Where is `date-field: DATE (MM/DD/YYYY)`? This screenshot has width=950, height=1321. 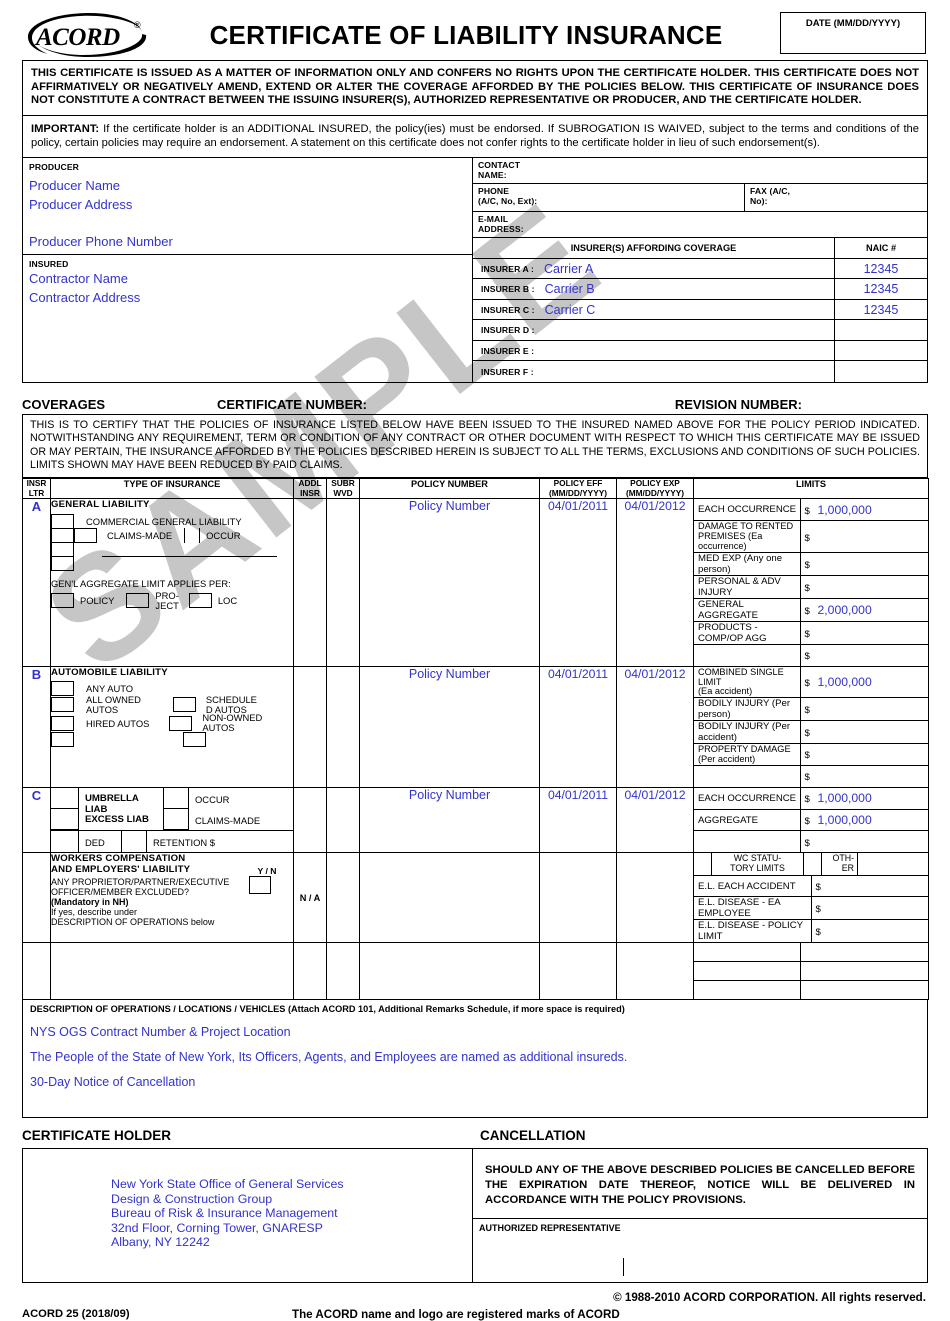 date-field: DATE (MM/DD/YYYY) is located at coordinates (853, 33).